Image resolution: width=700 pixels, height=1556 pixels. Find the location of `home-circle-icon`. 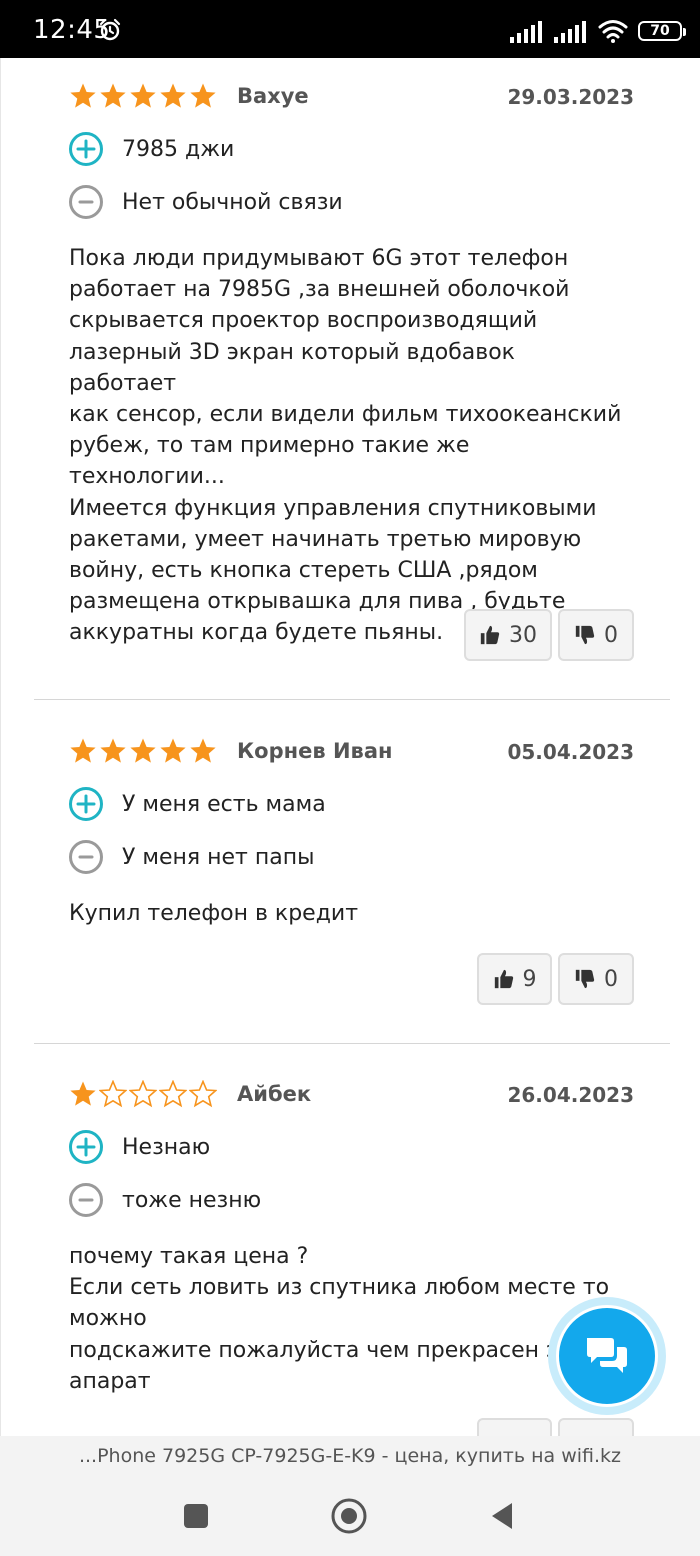

home-circle-icon is located at coordinates (349, 1516).